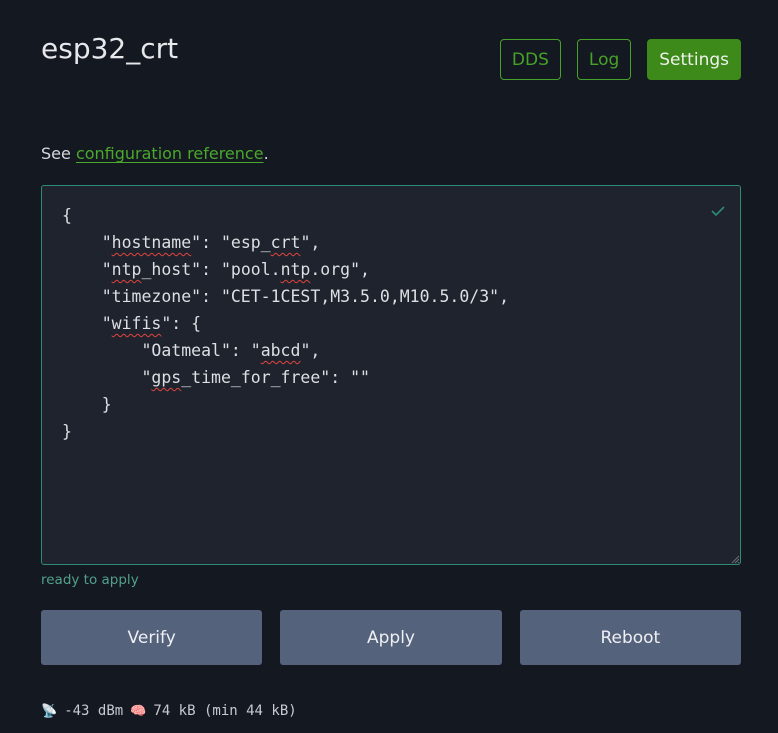  Describe the element at coordinates (735, 559) in the screenshot. I see `resize-handle-icon` at that location.